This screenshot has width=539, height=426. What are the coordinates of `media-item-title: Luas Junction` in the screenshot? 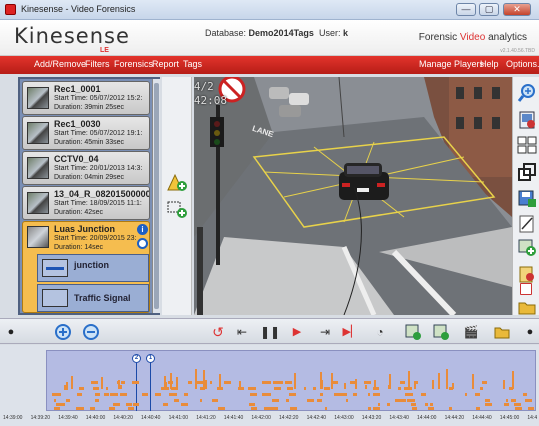 It's located at (85, 229).